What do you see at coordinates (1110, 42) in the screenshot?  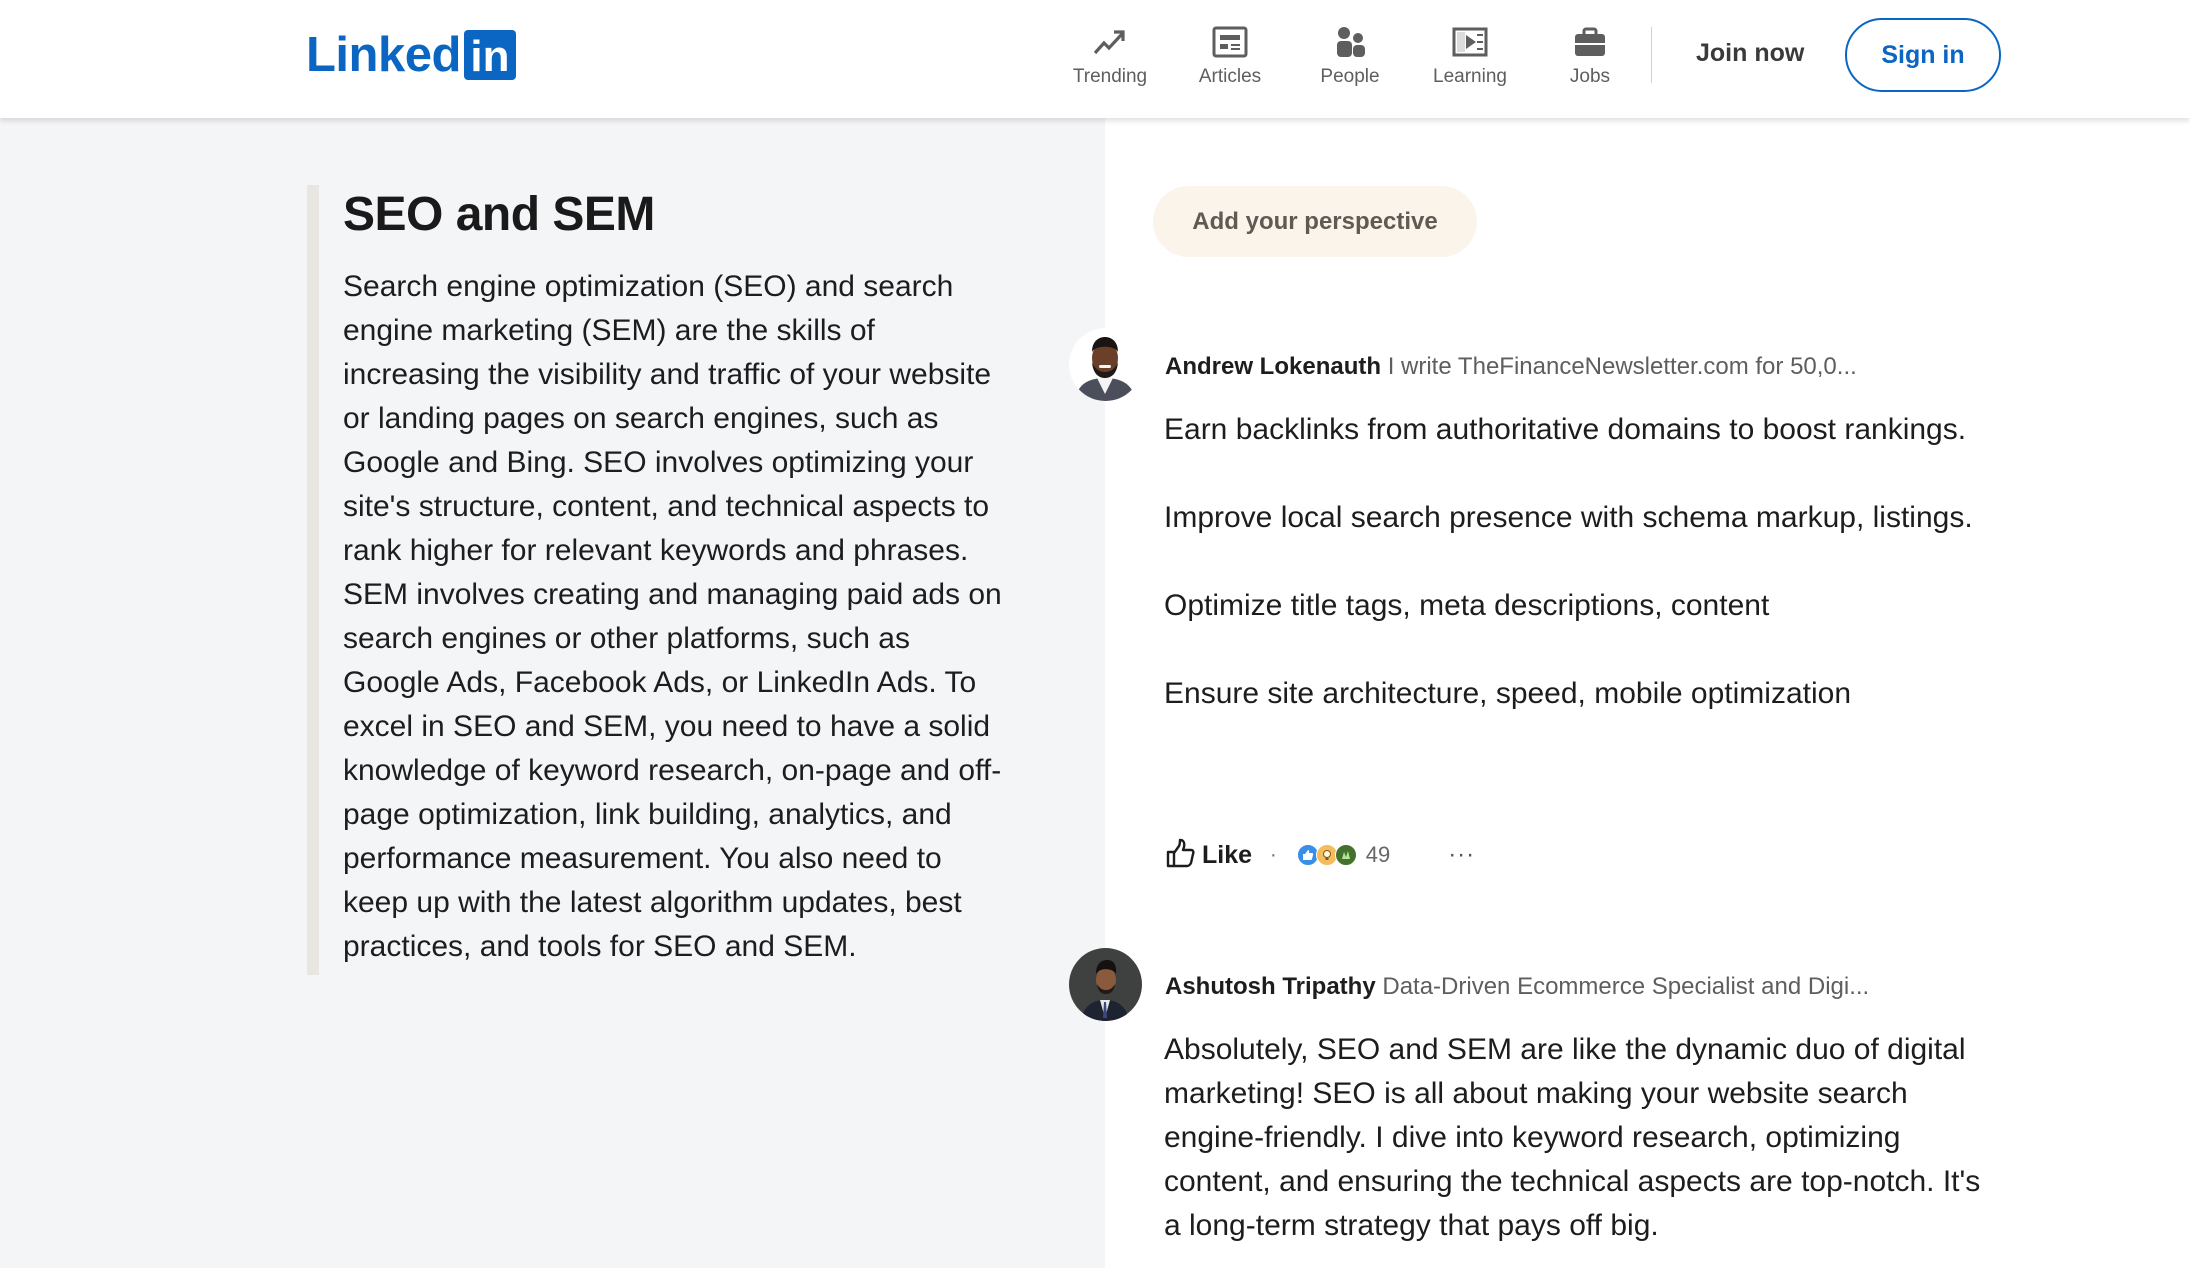 I see `trending-icon` at bounding box center [1110, 42].